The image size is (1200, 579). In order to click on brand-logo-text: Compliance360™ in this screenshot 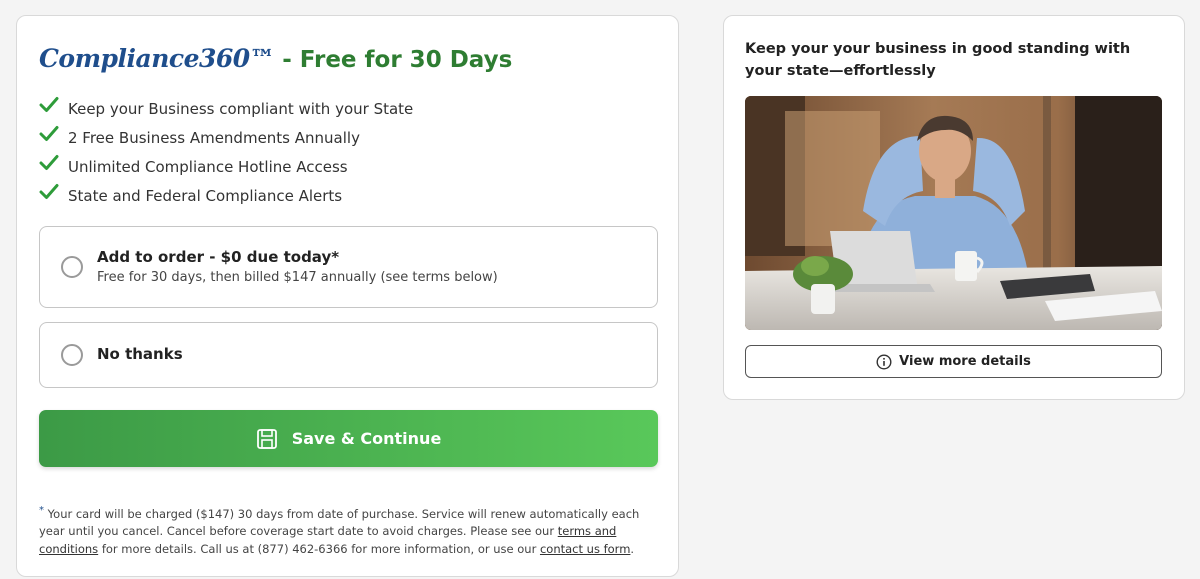, I will do `click(157, 58)`.